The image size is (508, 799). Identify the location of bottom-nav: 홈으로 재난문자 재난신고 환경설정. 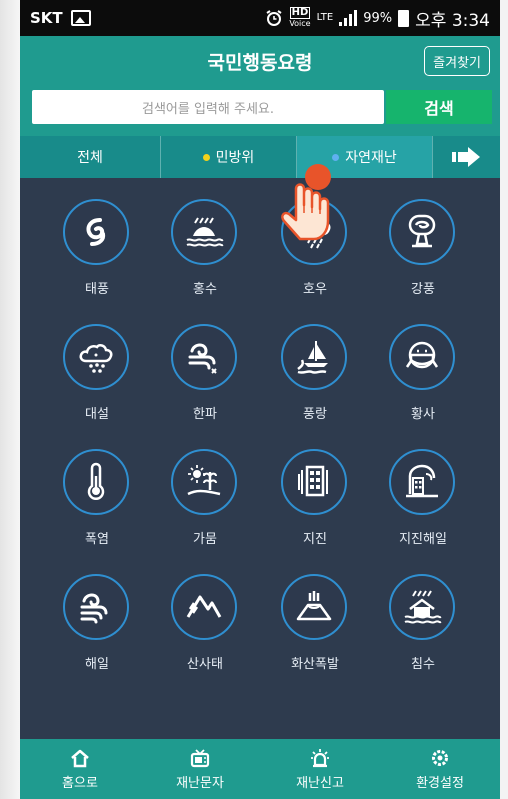
(260, 769).